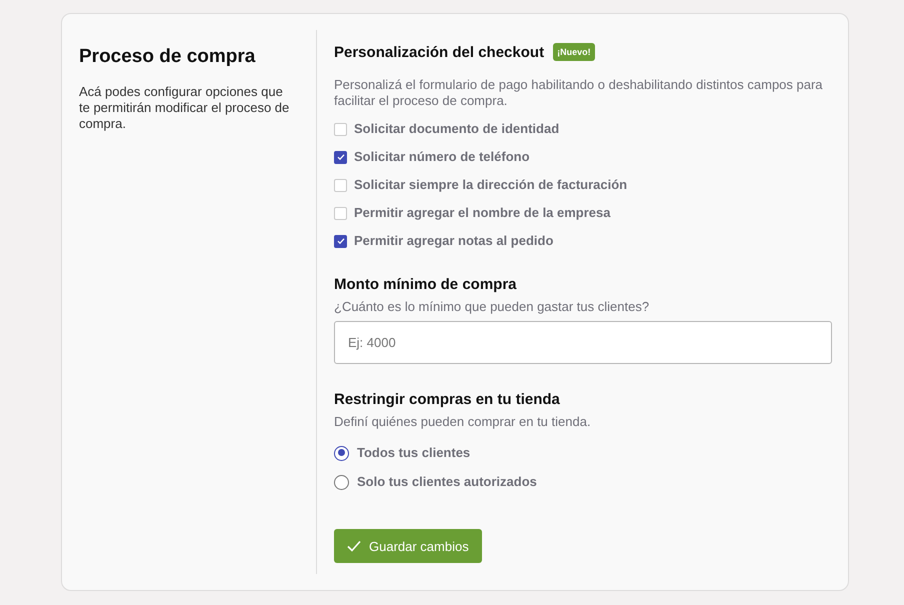 This screenshot has width=904, height=605. Describe the element at coordinates (481, 157) in the screenshot. I see `checkbox-option: Solicitar número de teléfono` at that location.